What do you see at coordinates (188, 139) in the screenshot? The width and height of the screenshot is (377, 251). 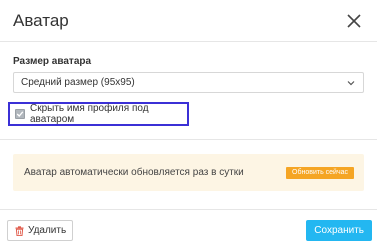 I see `divider` at bounding box center [188, 139].